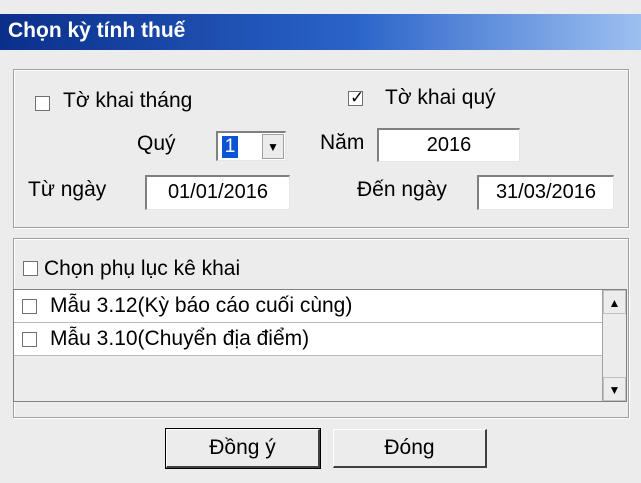 The width and height of the screenshot is (641, 483). What do you see at coordinates (230, 147) in the screenshot?
I see `quarter-value: 1` at bounding box center [230, 147].